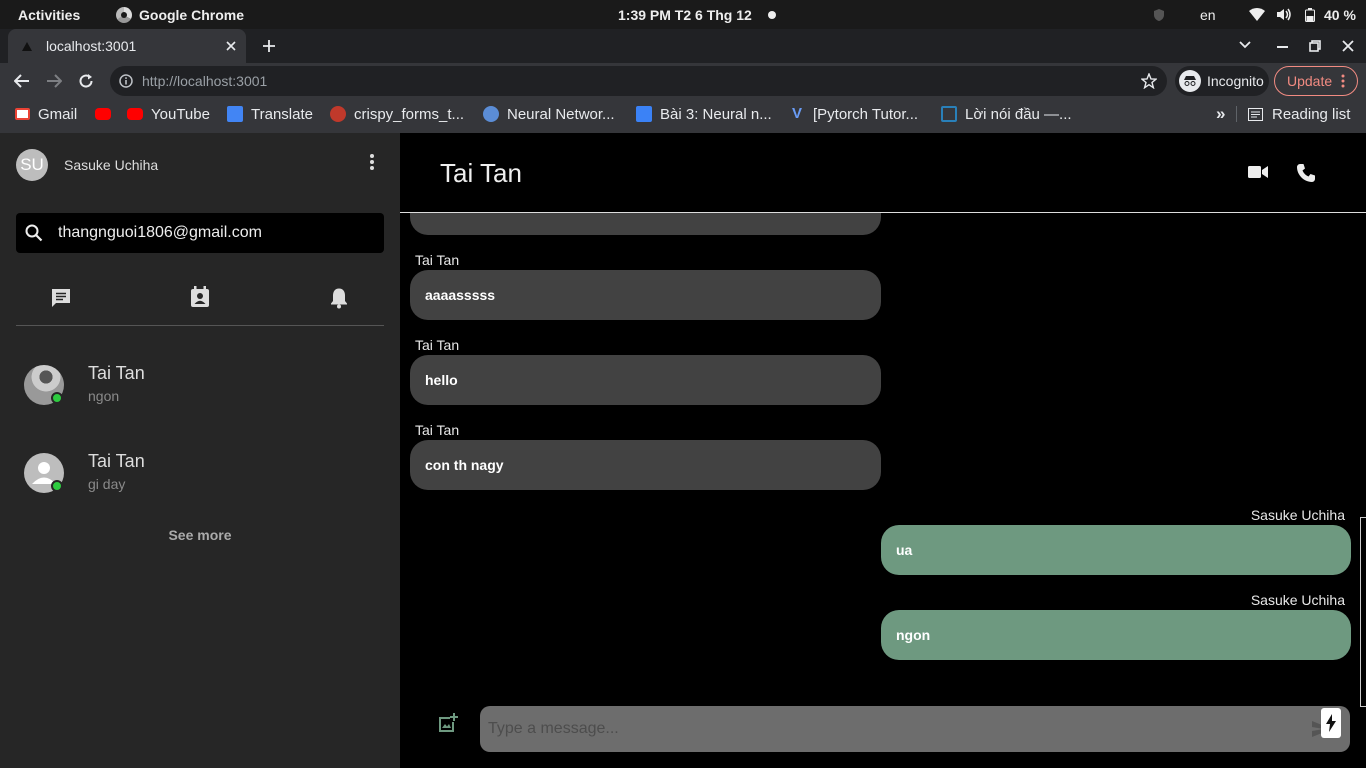 The width and height of the screenshot is (1366, 768). I want to click on more-bookmarks-button: », so click(1220, 114).